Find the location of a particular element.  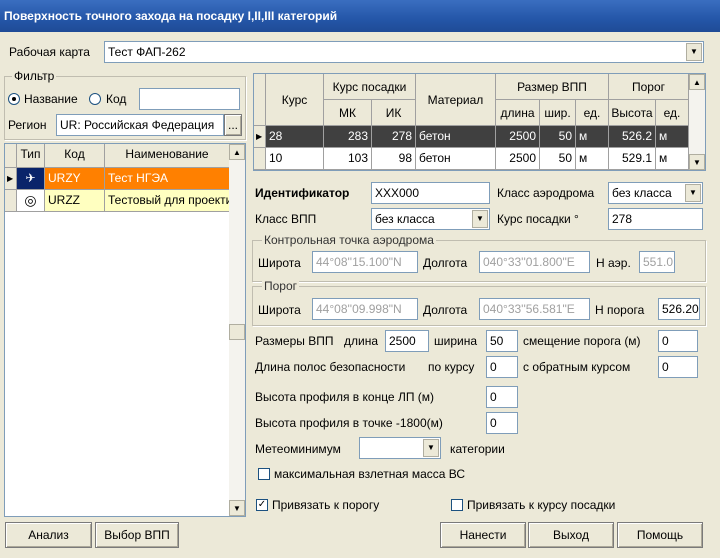

threshold-title: Порог is located at coordinates (281, 286).